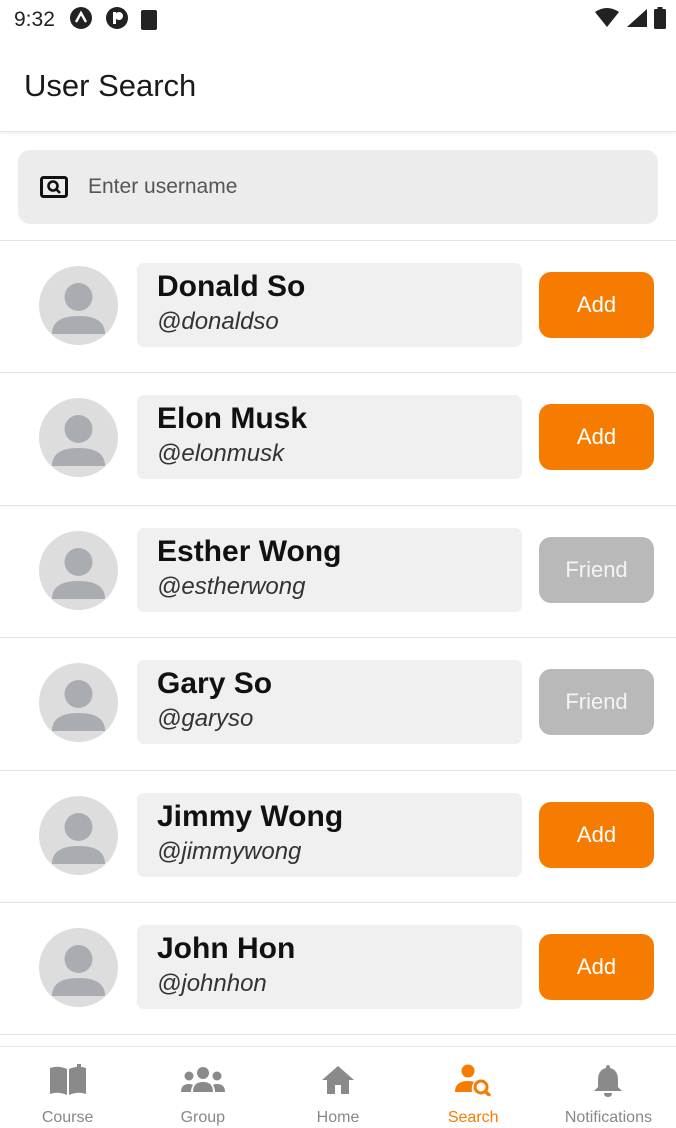  What do you see at coordinates (250, 816) in the screenshot?
I see `user-name: Jimmy Wong` at bounding box center [250, 816].